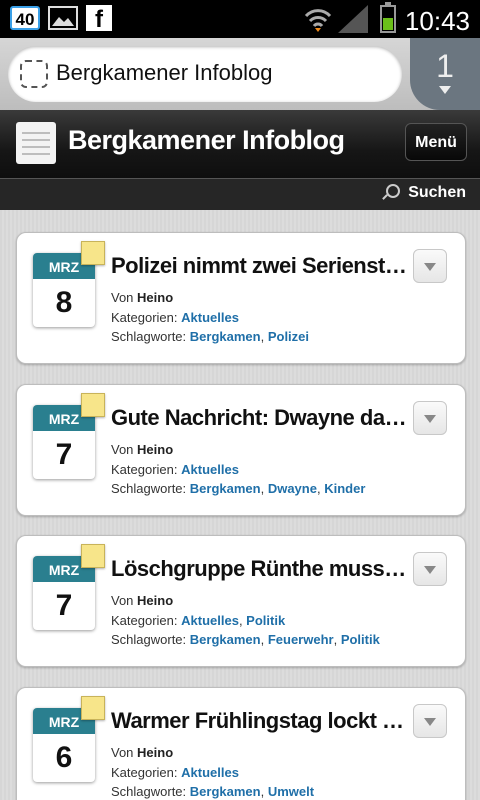 The image size is (480, 800). Describe the element at coordinates (291, 791) in the screenshot. I see `tag-link: Umwelt` at that location.